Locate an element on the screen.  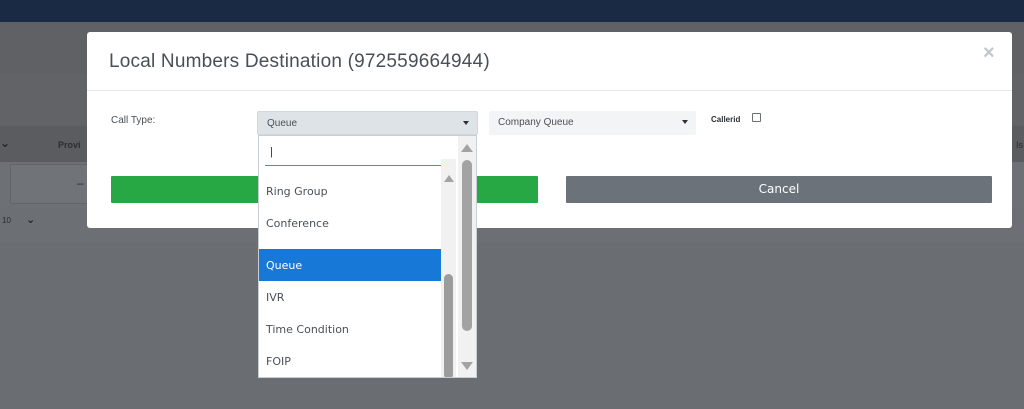
dropdown-option: Ring Group is located at coordinates (350, 191).